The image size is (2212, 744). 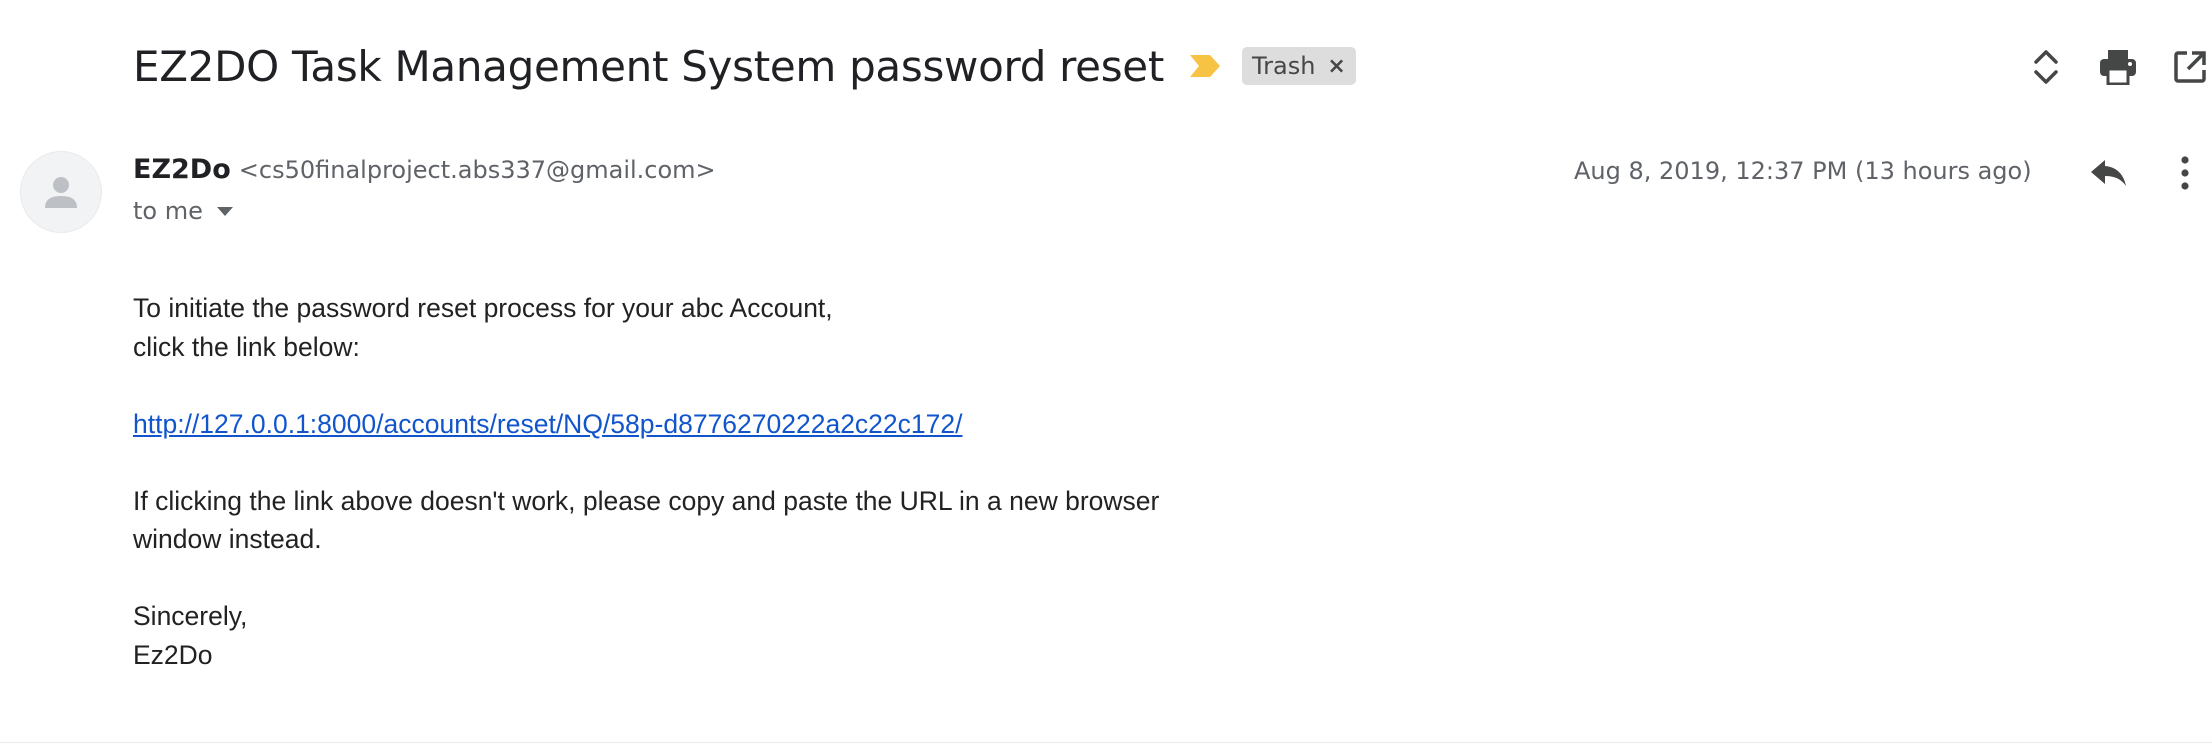 What do you see at coordinates (246, 346) in the screenshot?
I see `body-line: click the link below:` at bounding box center [246, 346].